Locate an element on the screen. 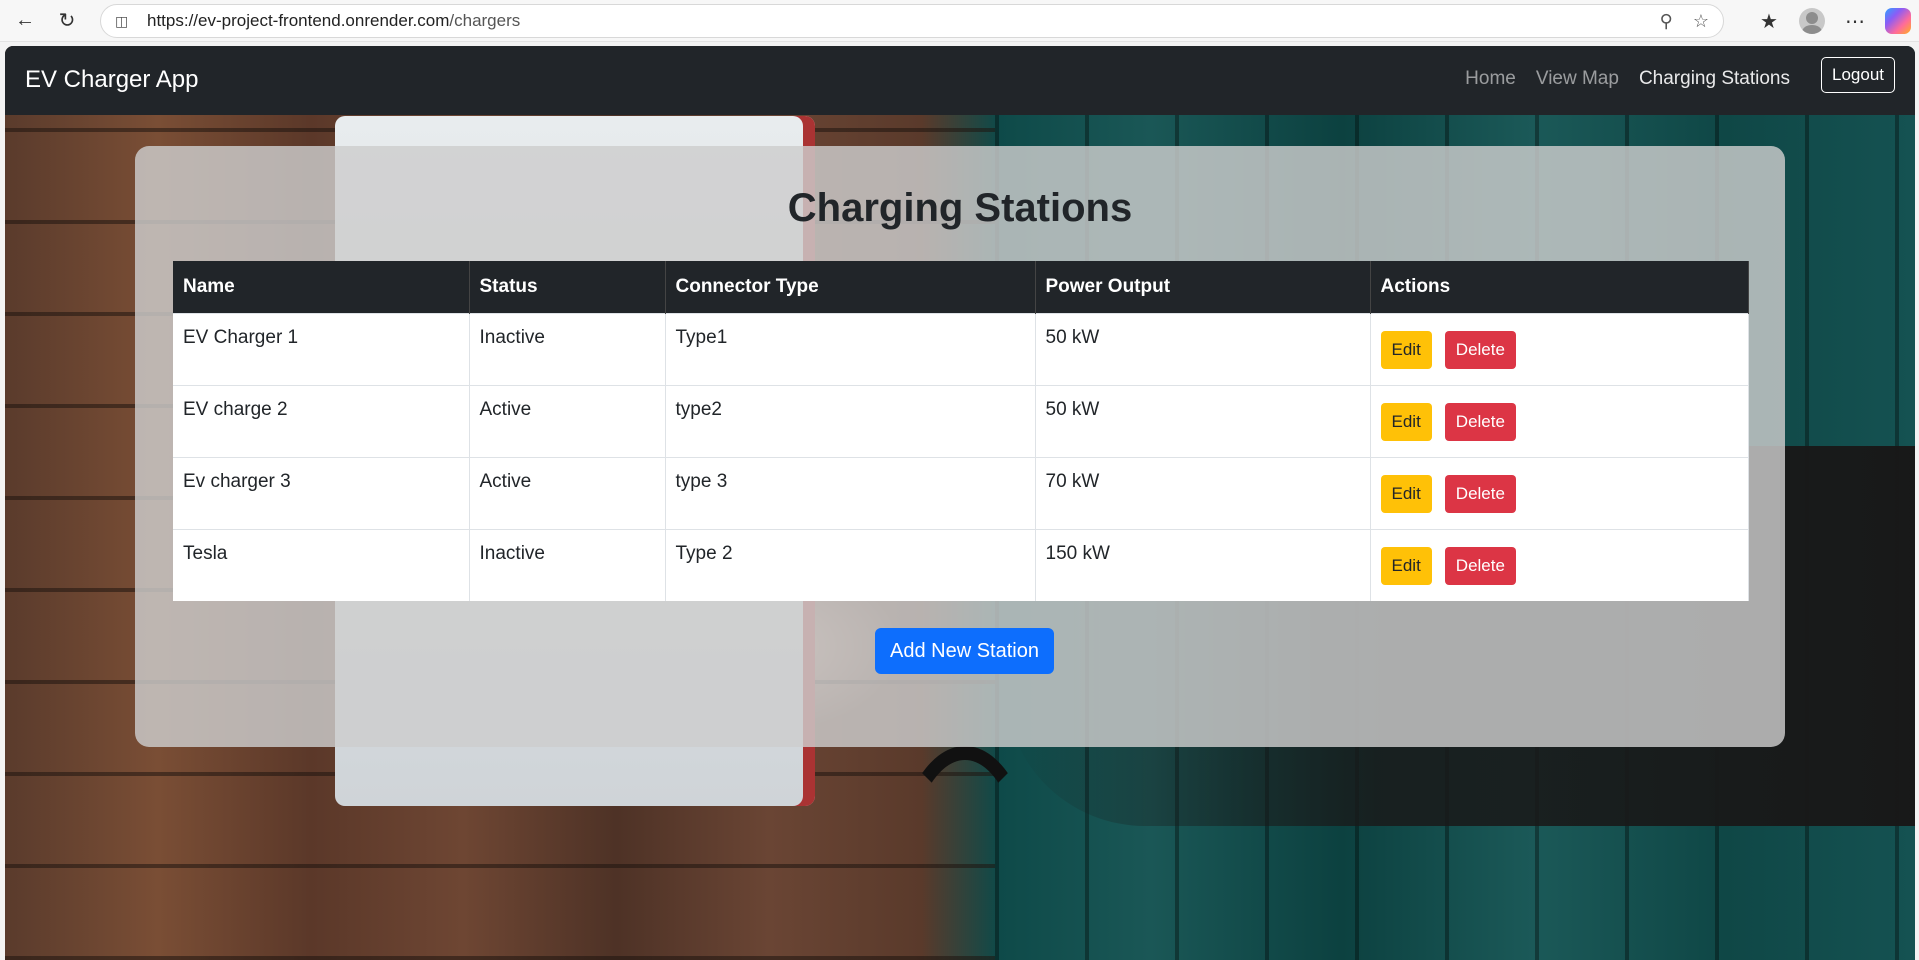 Image resolution: width=1919 pixels, height=960 pixels. cell-power: 70 kW is located at coordinates (1203, 492).